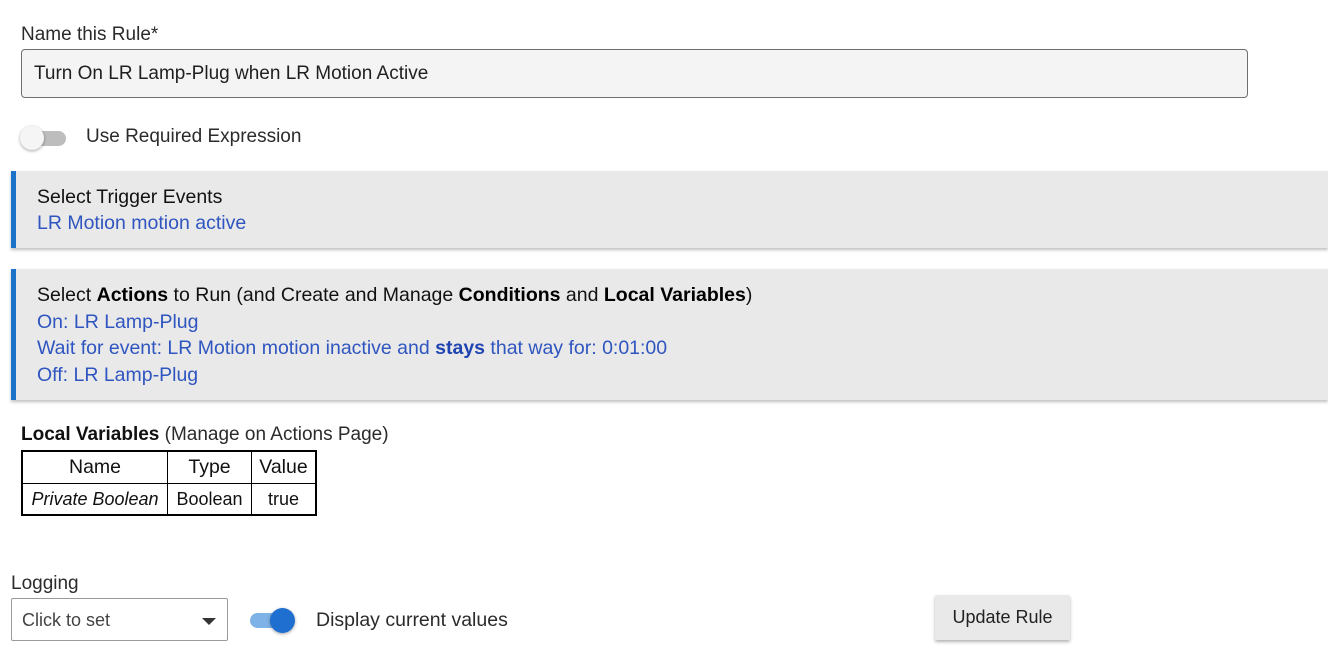 This screenshot has width=1328, height=665. What do you see at coordinates (119, 619) in the screenshot?
I see `logging-select: Click to set` at bounding box center [119, 619].